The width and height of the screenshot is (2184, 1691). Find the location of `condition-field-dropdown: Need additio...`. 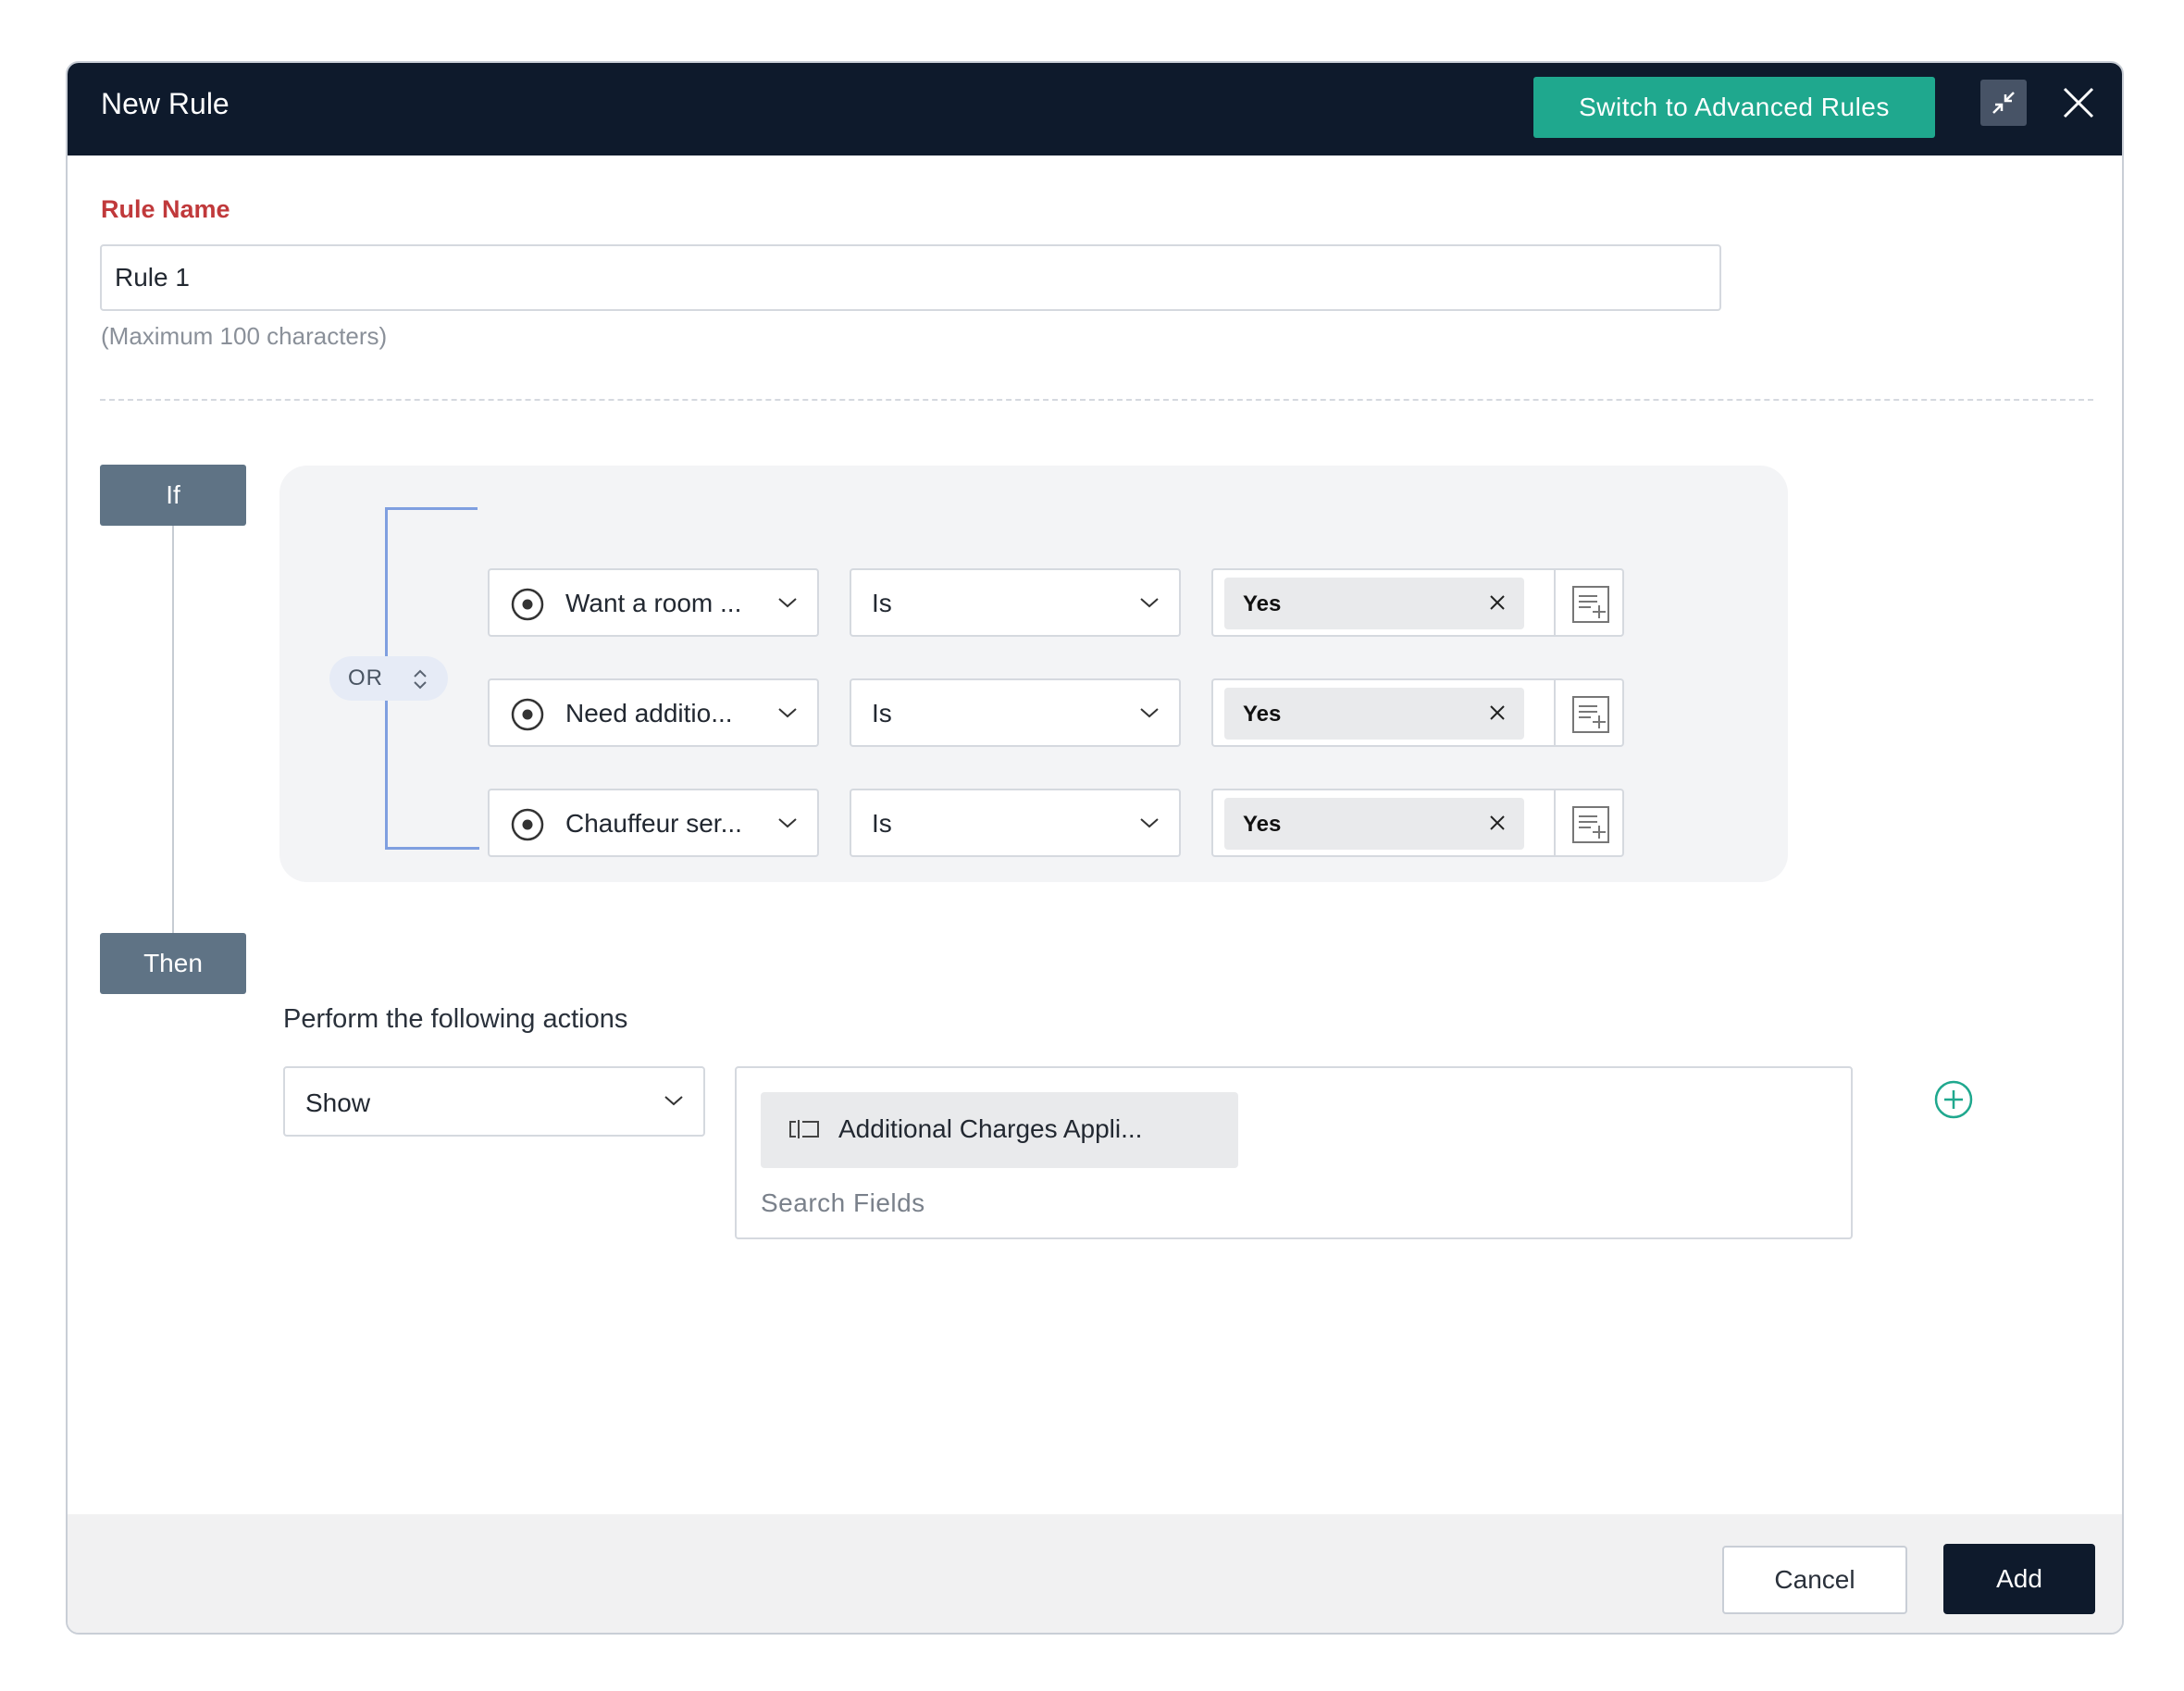

condition-field-dropdown: Need additio... is located at coordinates (653, 713).